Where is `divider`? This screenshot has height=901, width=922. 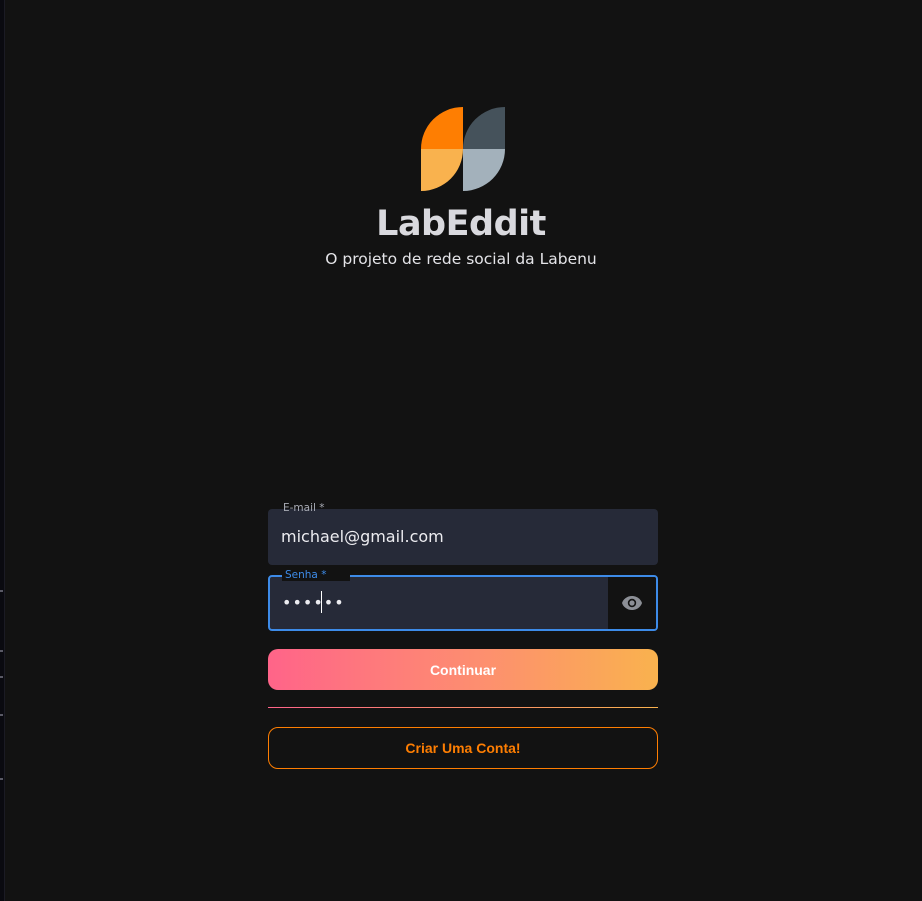 divider is located at coordinates (463, 707).